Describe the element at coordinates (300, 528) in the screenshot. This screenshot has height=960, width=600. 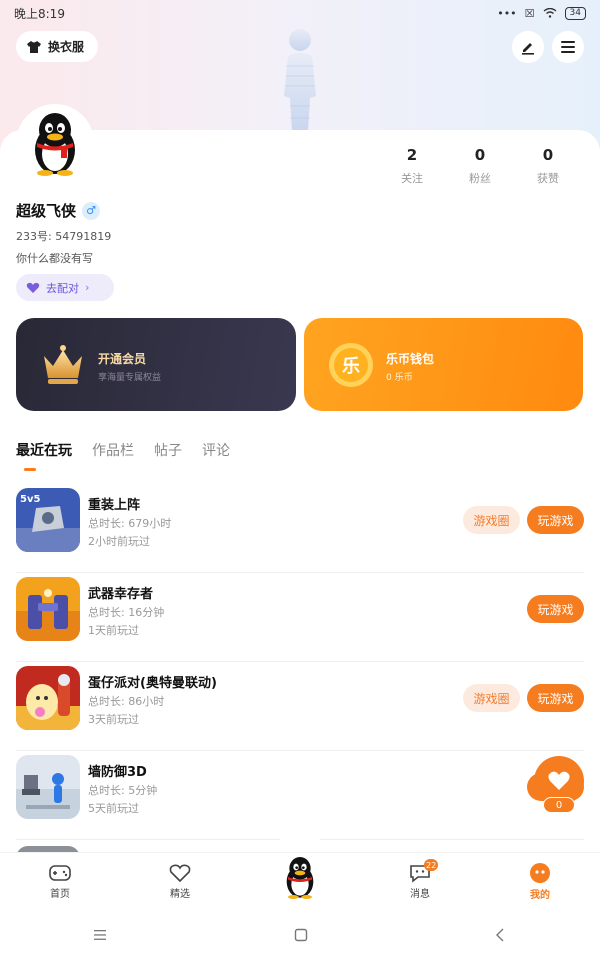
I see `game-item: 5v5 重装上阵 总时长: 679小时 2小时前玩过 游戏圈 玩游戏` at that location.